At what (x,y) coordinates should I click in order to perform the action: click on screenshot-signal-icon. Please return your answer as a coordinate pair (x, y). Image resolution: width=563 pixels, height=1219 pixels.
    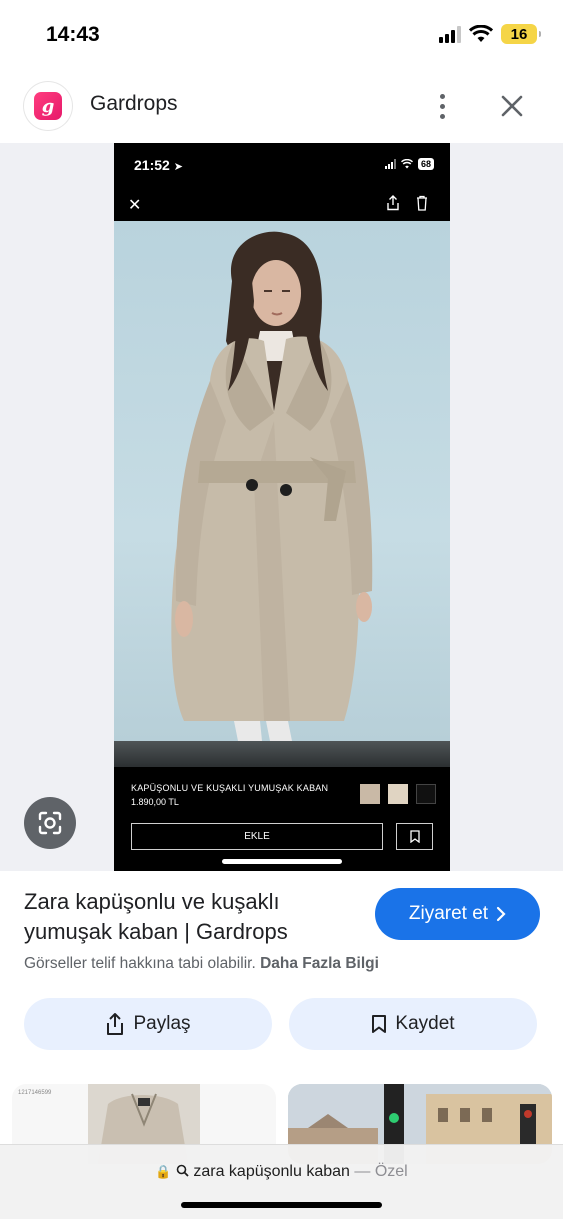
    Looking at the image, I should click on (390, 164).